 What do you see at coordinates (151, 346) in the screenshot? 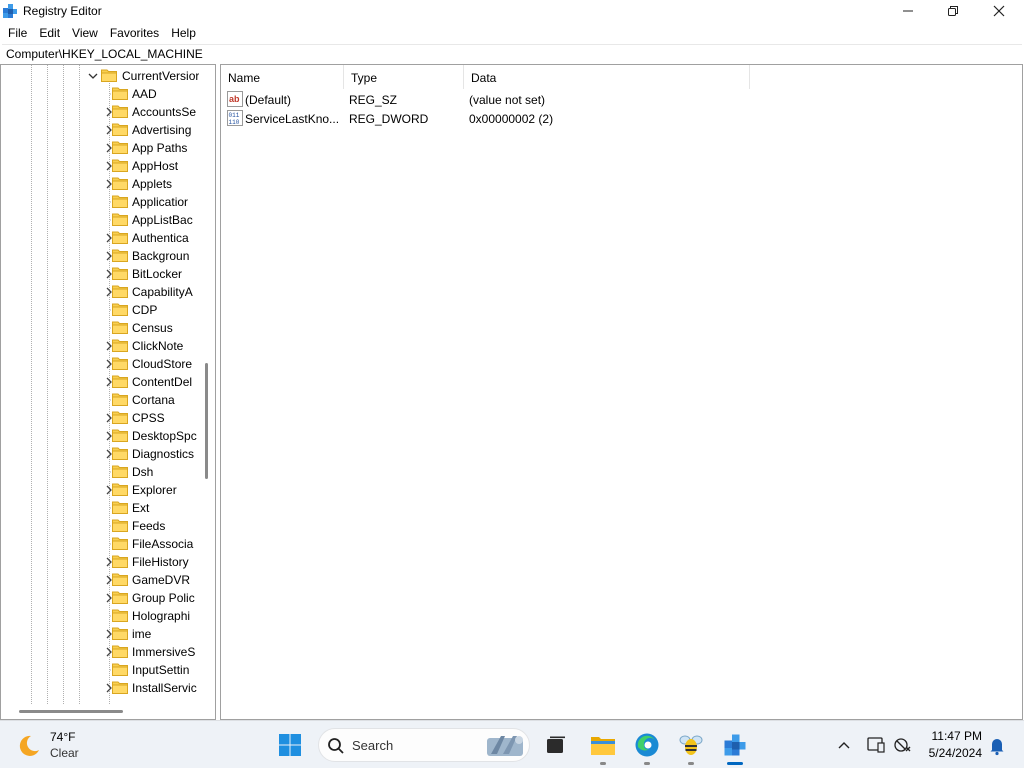
I see `tree-item: ClickNote` at bounding box center [151, 346].